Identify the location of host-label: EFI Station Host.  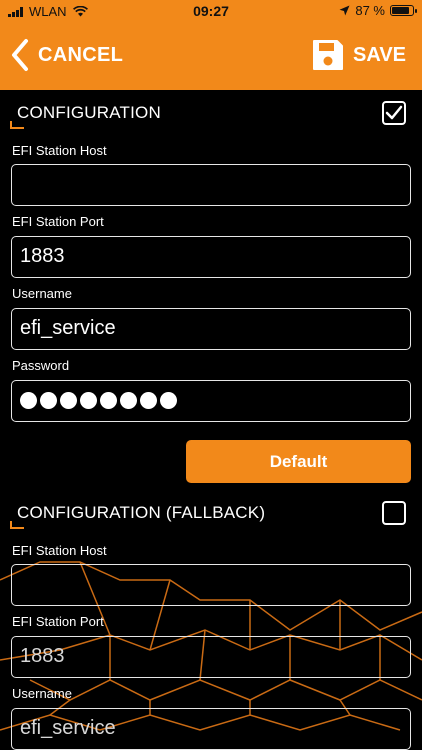
(59, 150).